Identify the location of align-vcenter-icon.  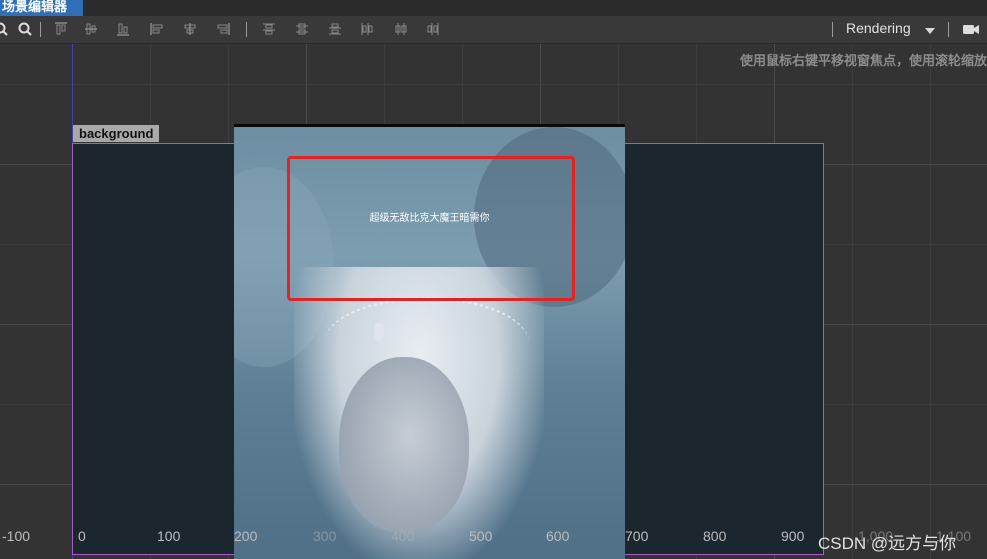
(91, 29).